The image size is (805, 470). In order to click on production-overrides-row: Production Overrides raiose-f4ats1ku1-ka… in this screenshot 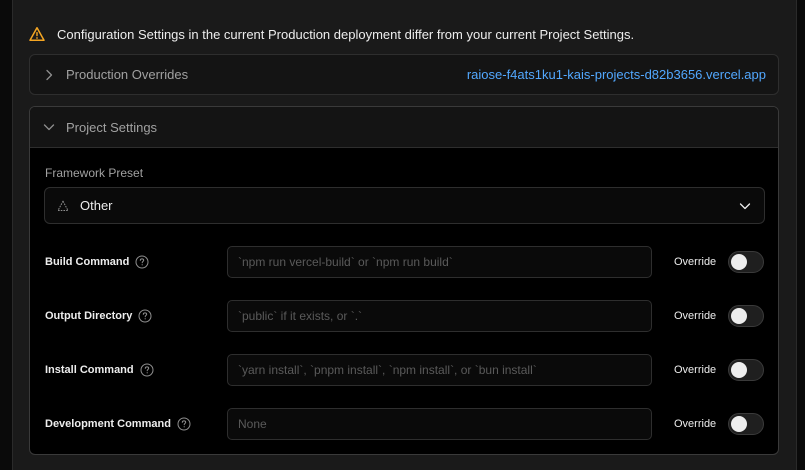, I will do `click(404, 74)`.